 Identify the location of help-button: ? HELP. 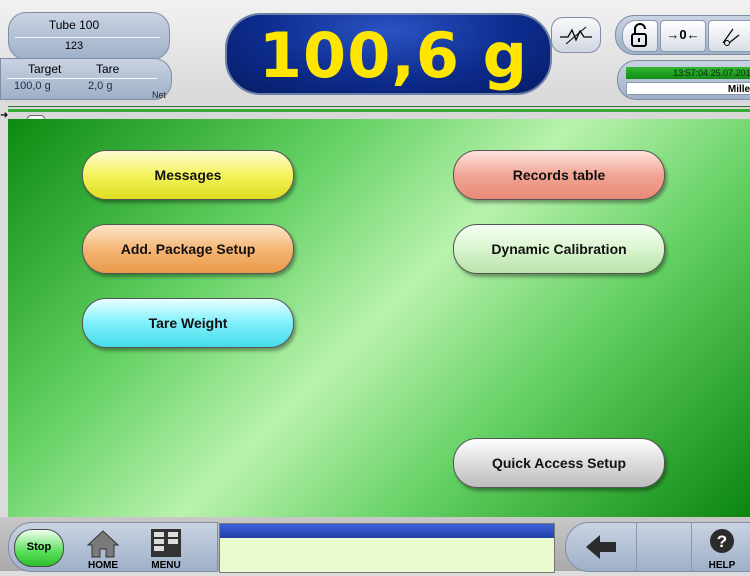
(720, 547).